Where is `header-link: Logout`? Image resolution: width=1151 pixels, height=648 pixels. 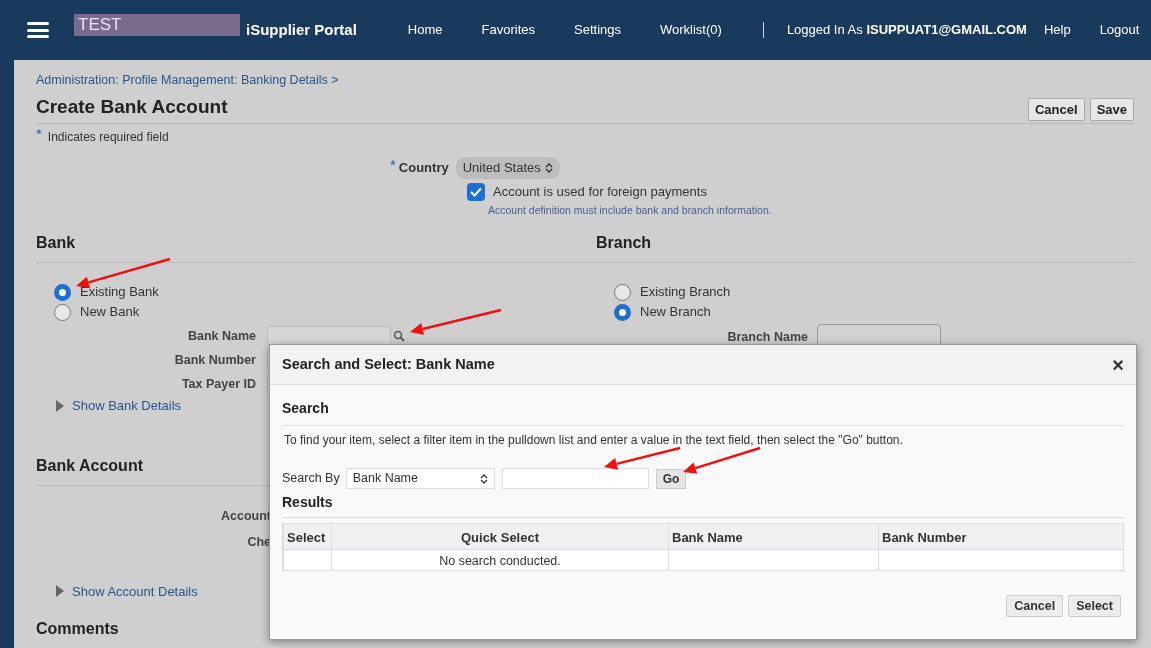 header-link: Logout is located at coordinates (1119, 30).